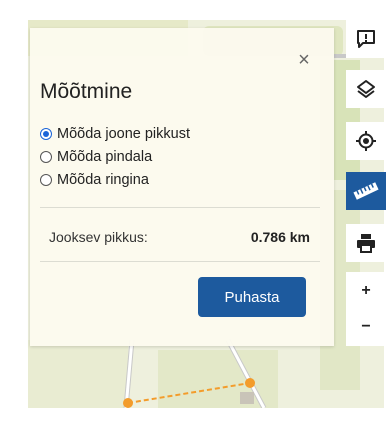 The height and width of the screenshot is (424, 388). I want to click on building, so click(247, 398).